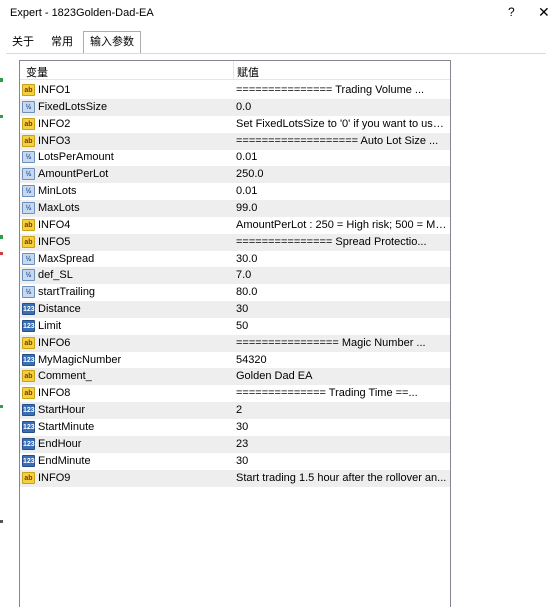 The image size is (554, 607). What do you see at coordinates (235, 292) in the screenshot?
I see `table-row: ½ startTrailing 80.0` at bounding box center [235, 292].